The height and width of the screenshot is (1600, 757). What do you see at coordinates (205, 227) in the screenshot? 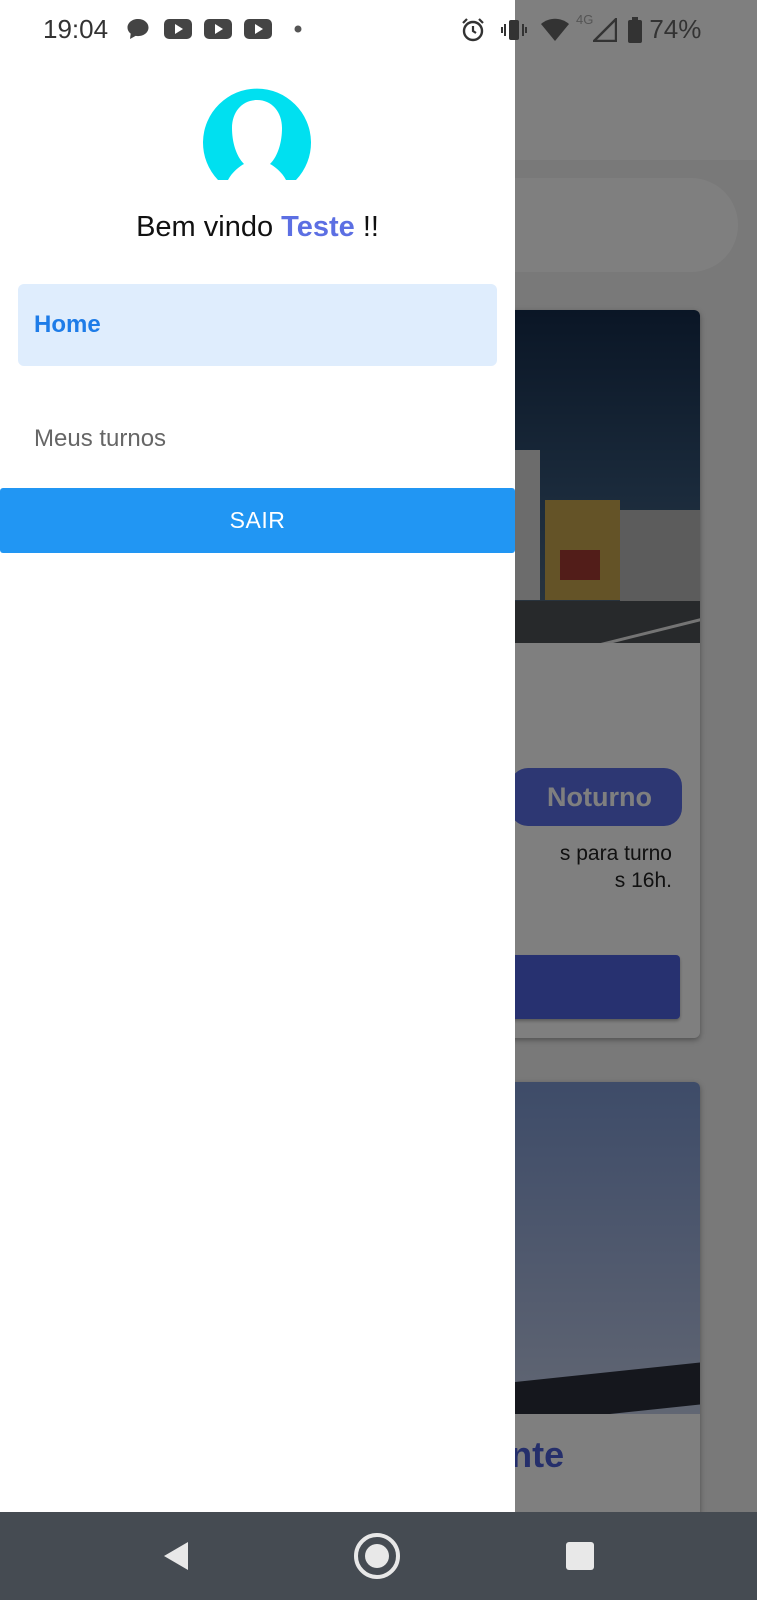
I see `welcome-prefix: Bem vindo` at bounding box center [205, 227].